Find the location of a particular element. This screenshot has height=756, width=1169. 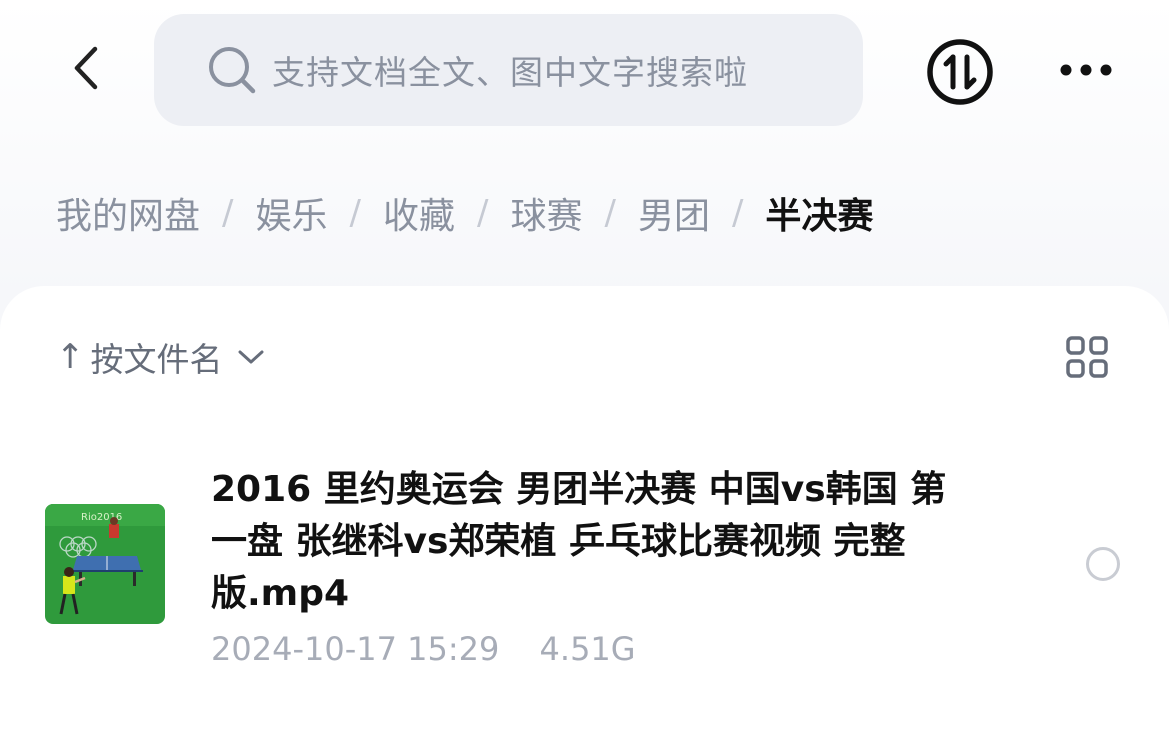

search-bar: 支持文档全文、图中文字搜索啦 is located at coordinates (508, 70).